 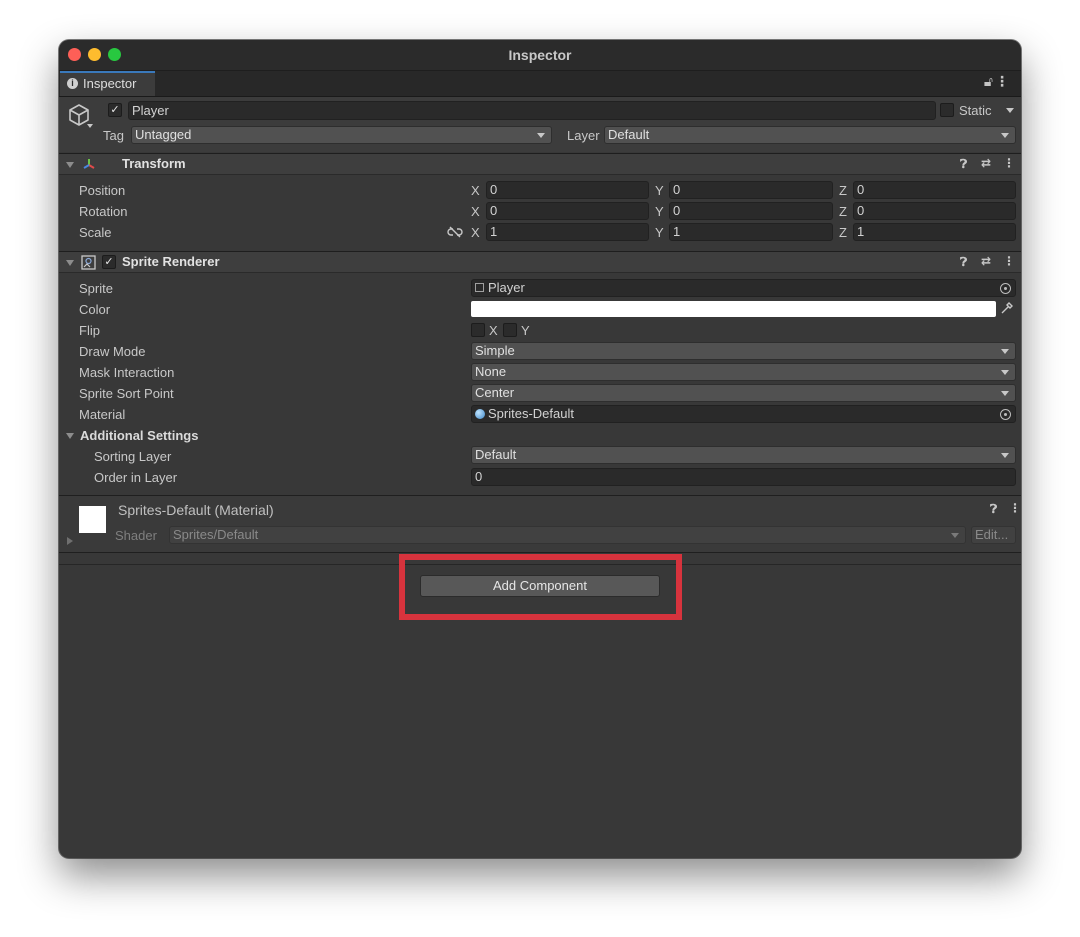 I want to click on tag-value: Untagged, so click(x=163, y=134).